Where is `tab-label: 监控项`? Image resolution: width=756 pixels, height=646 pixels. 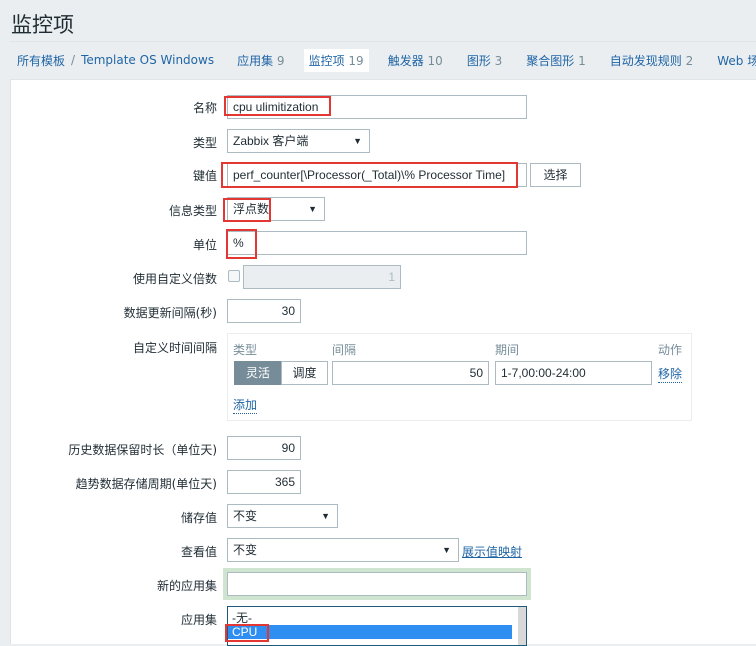 tab-label: 监控项 is located at coordinates (326, 60).